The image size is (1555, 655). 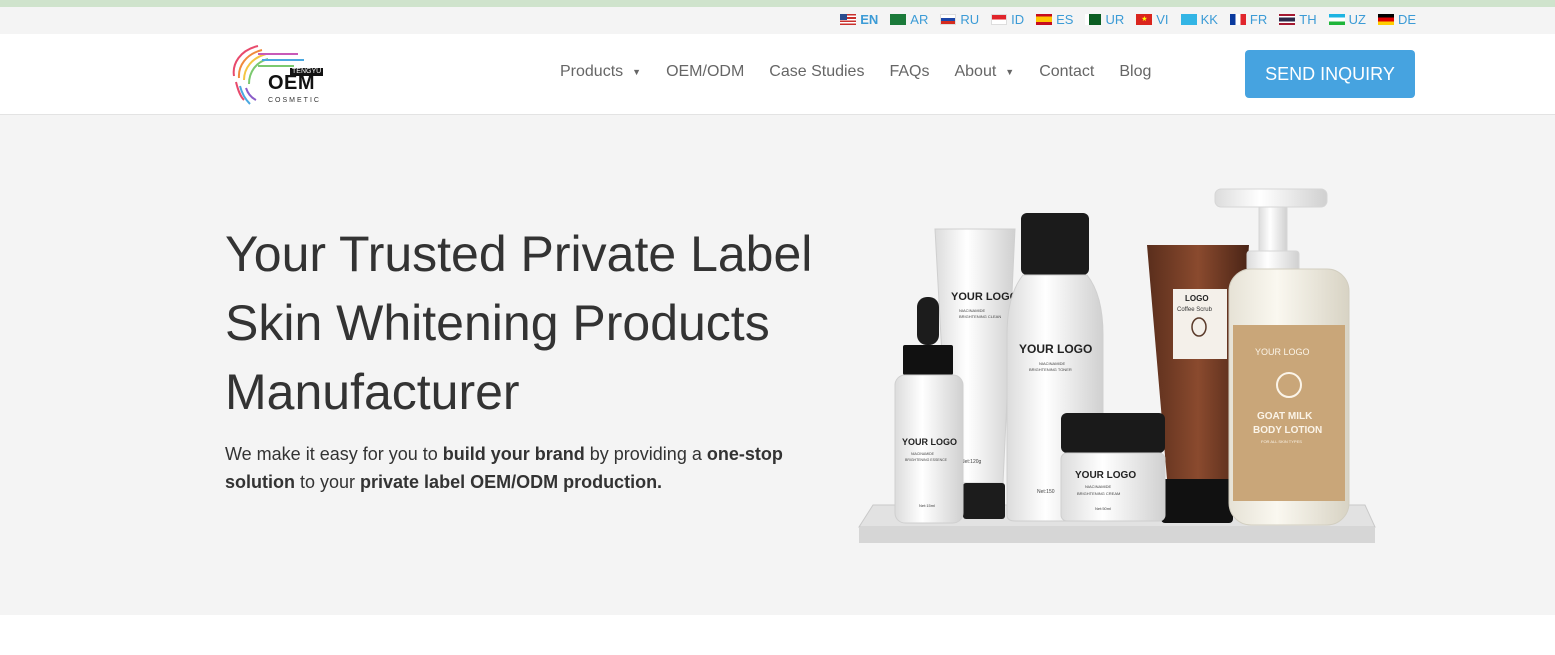 What do you see at coordinates (1144, 19) in the screenshot?
I see `vietnam-flag-icon: ★` at bounding box center [1144, 19].